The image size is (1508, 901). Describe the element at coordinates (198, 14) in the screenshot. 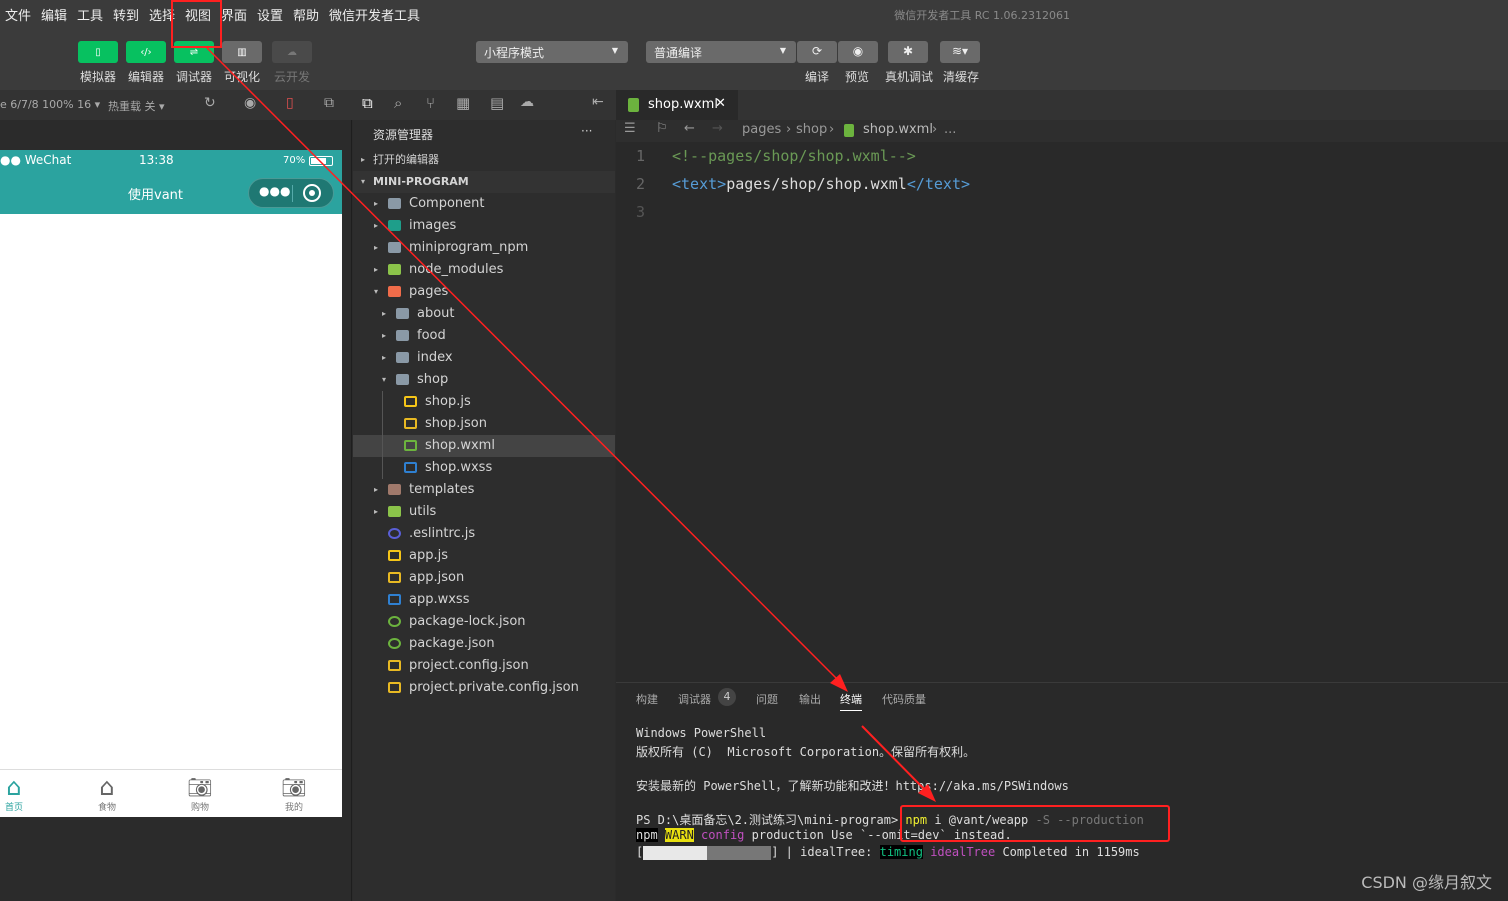

I see `menu-view: 视图` at that location.